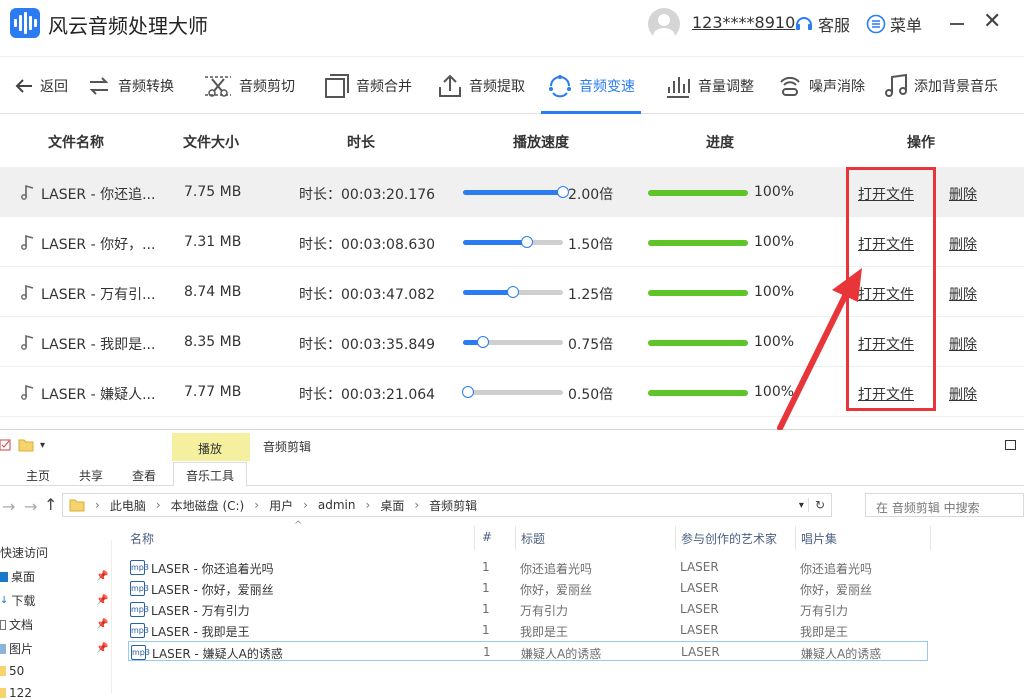  What do you see at coordinates (6, 445) in the screenshot?
I see `checkbox-icon` at bounding box center [6, 445].